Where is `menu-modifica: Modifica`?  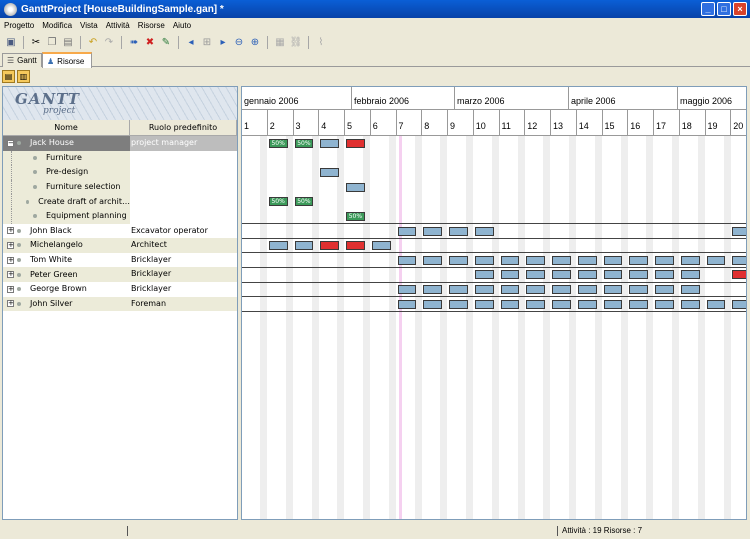
menu-modifica: Modifica is located at coordinates (57, 25).